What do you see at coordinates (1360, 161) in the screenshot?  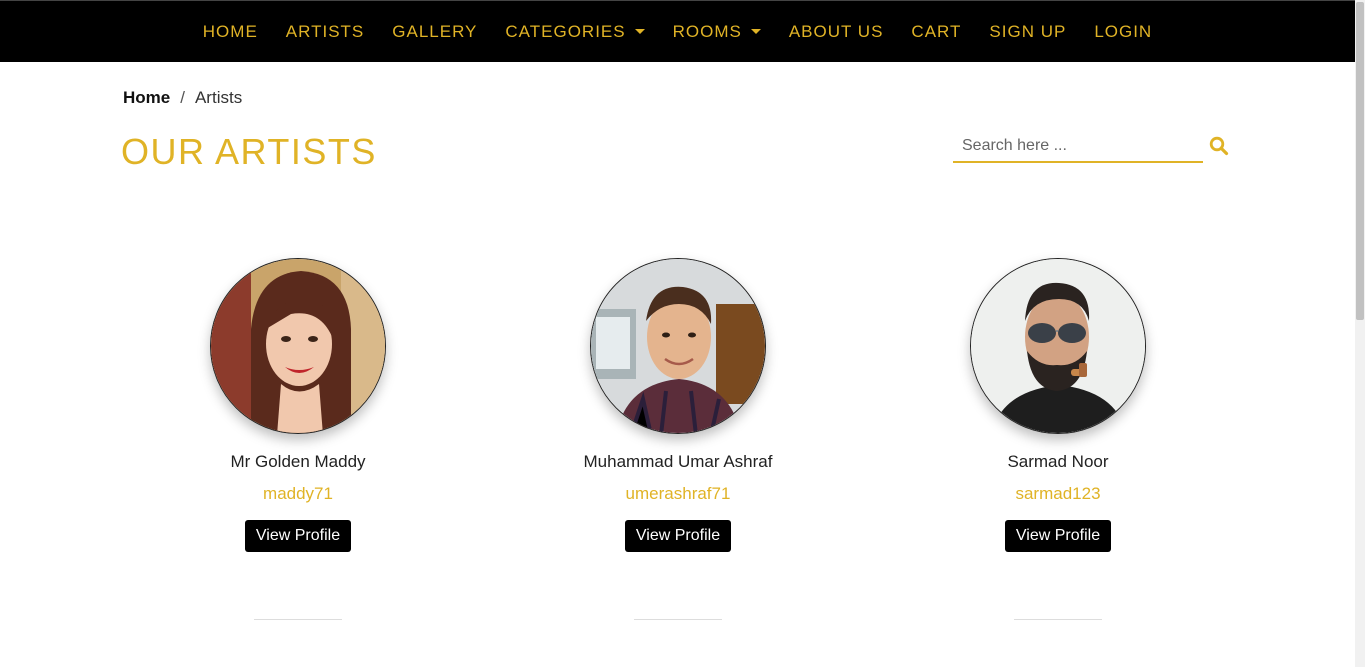 I see `scrollbar-thumb` at bounding box center [1360, 161].